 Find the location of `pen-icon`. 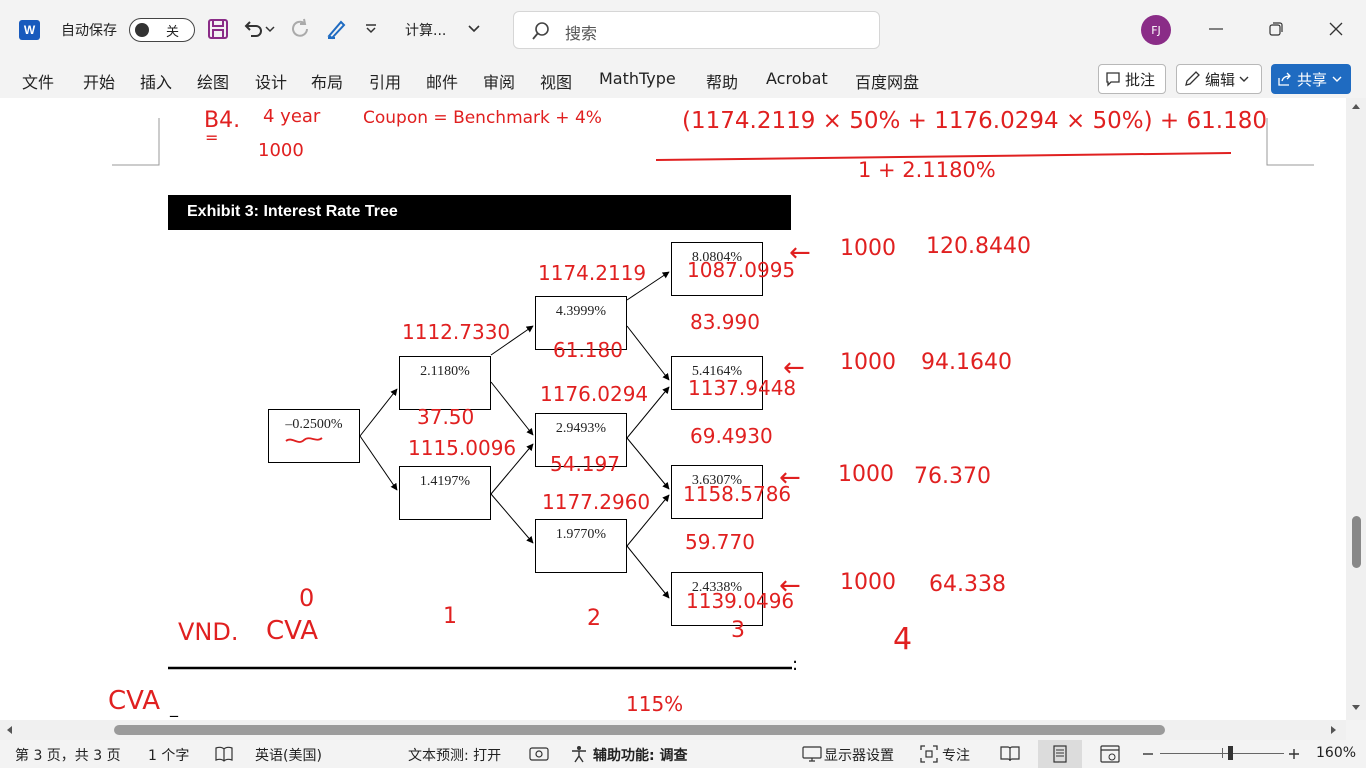

pen-icon is located at coordinates (336, 29).